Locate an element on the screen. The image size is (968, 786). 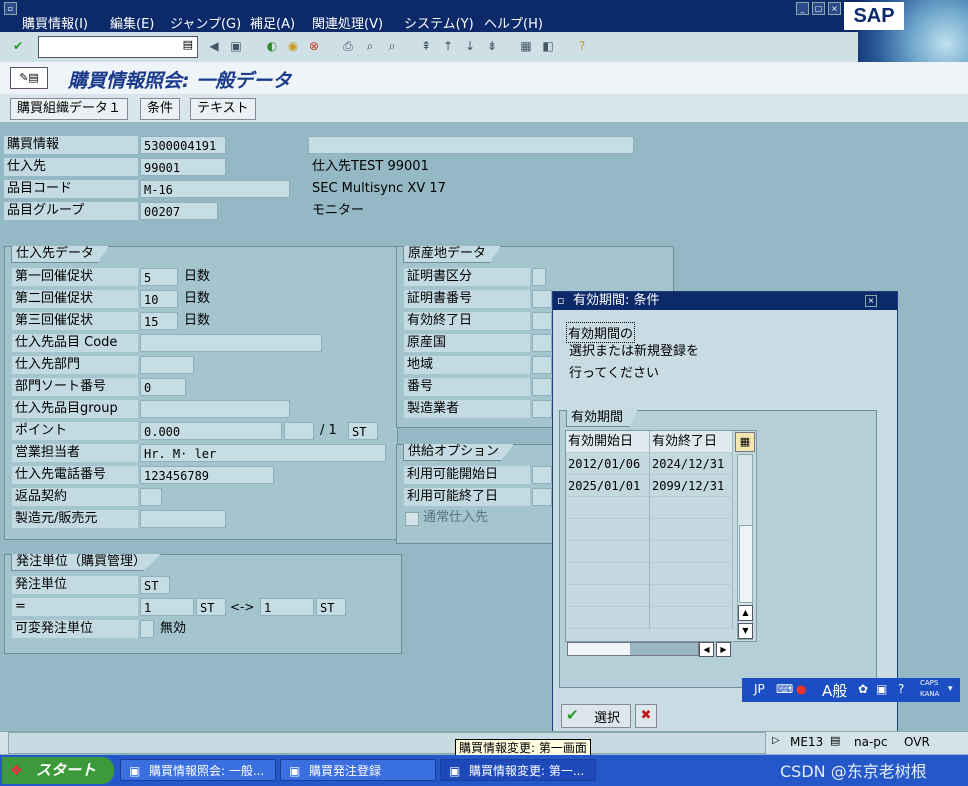
column-header-valid-to: 有効終了日 is located at coordinates (691, 442).